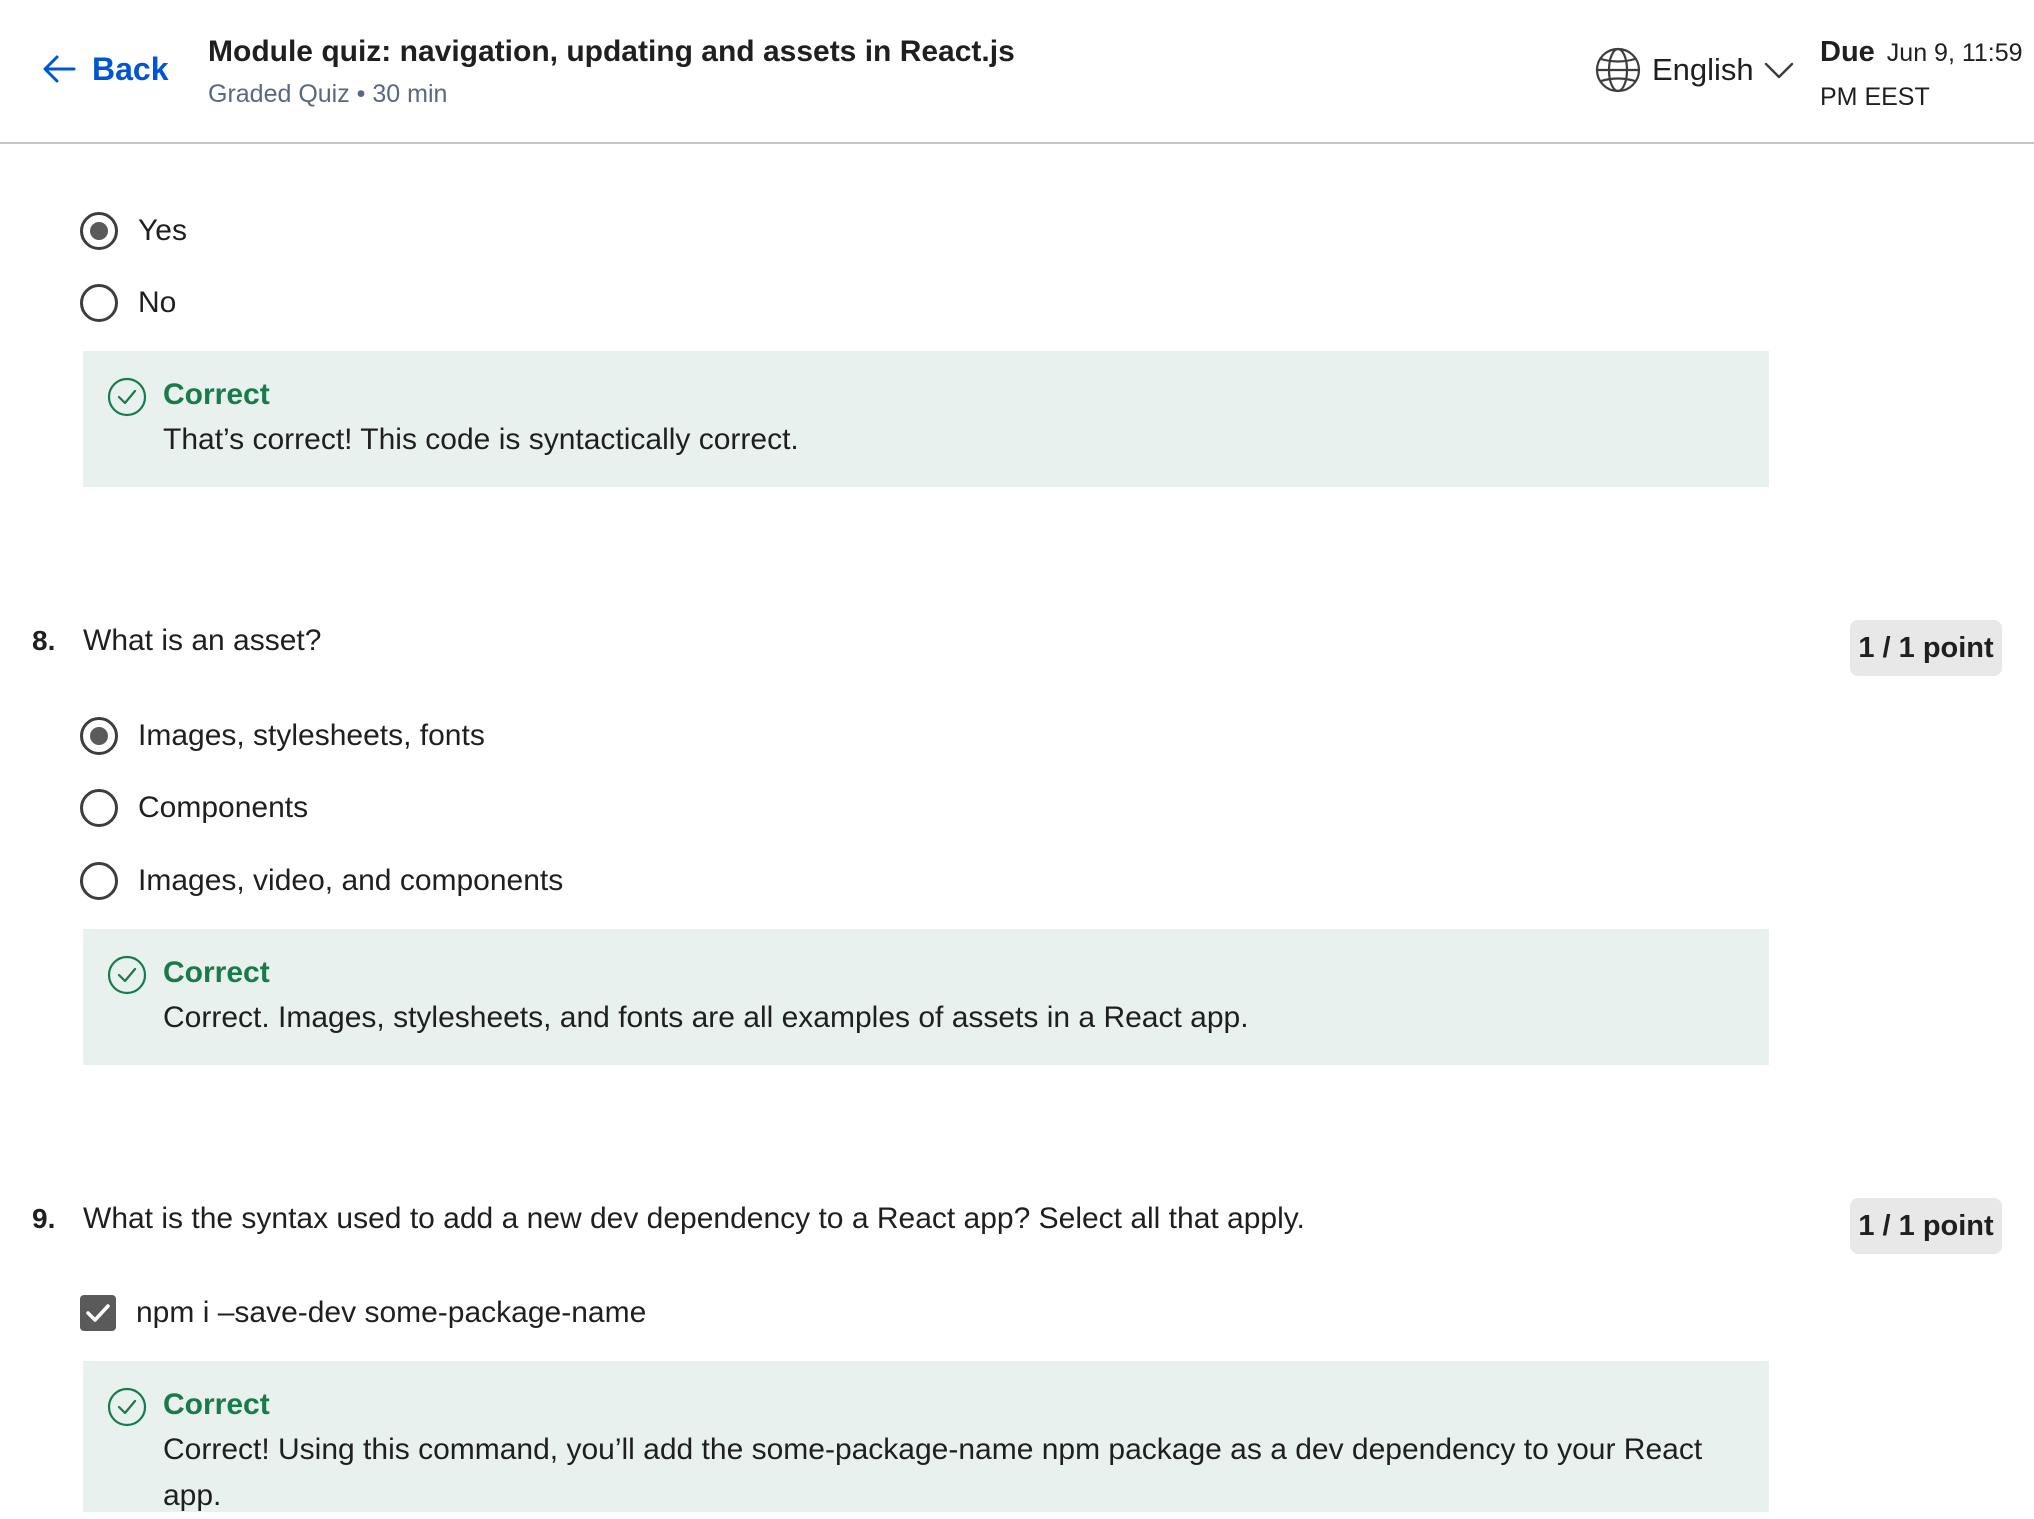 The image size is (2034, 1519). I want to click on q9-option-1: npm i –save-dev some-package-name, so click(363, 1313).